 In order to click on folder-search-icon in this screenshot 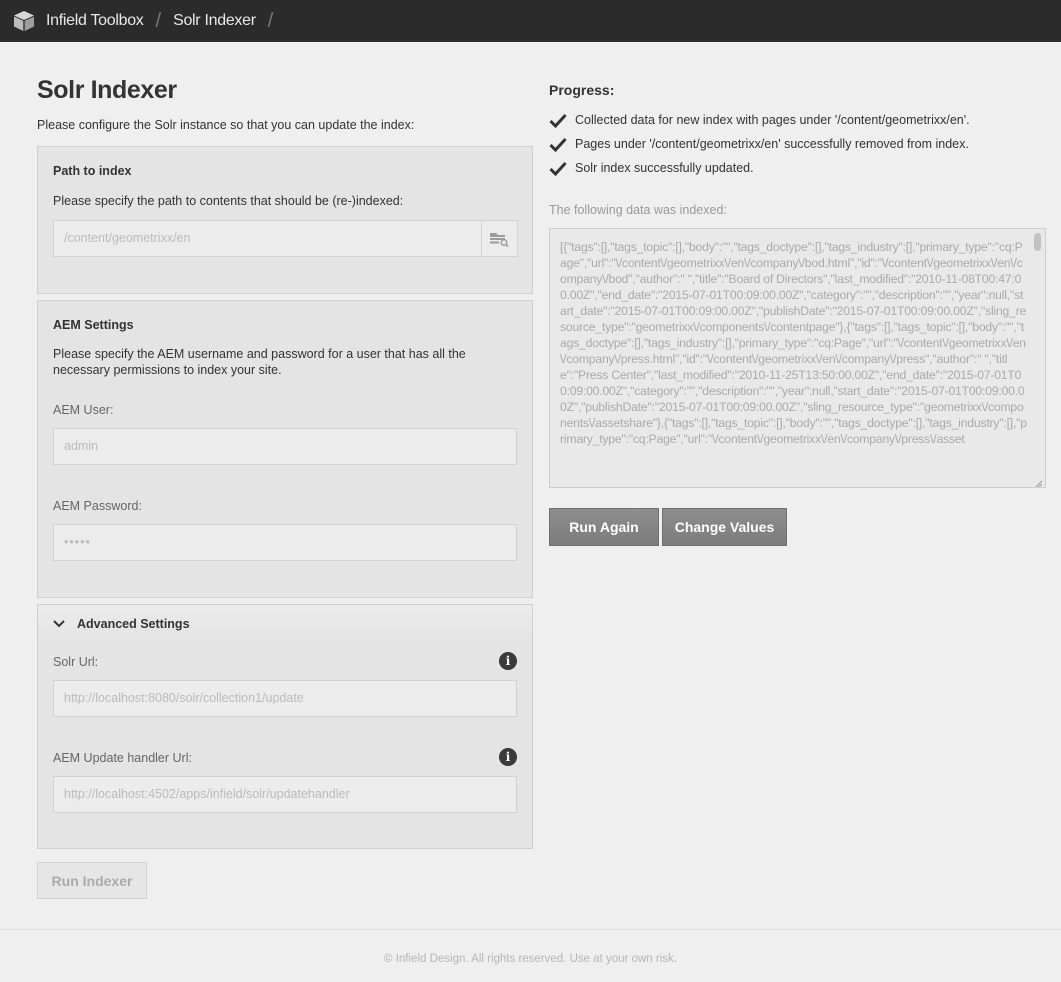, I will do `click(499, 239)`.